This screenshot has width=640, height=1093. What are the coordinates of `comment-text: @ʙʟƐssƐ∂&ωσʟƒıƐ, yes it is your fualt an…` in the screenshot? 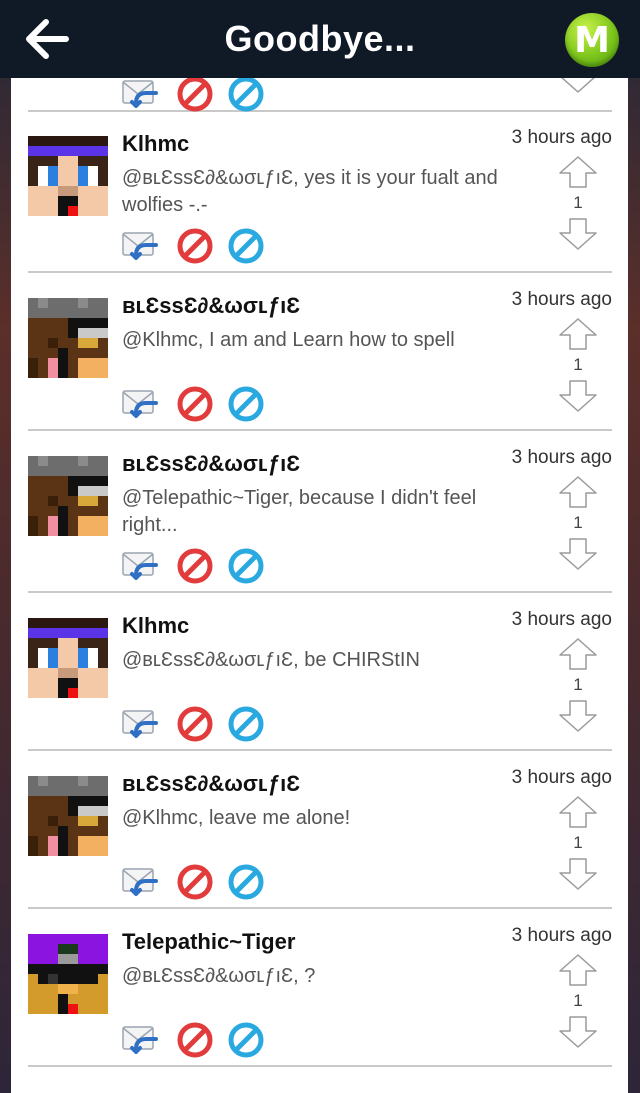 It's located at (310, 191).